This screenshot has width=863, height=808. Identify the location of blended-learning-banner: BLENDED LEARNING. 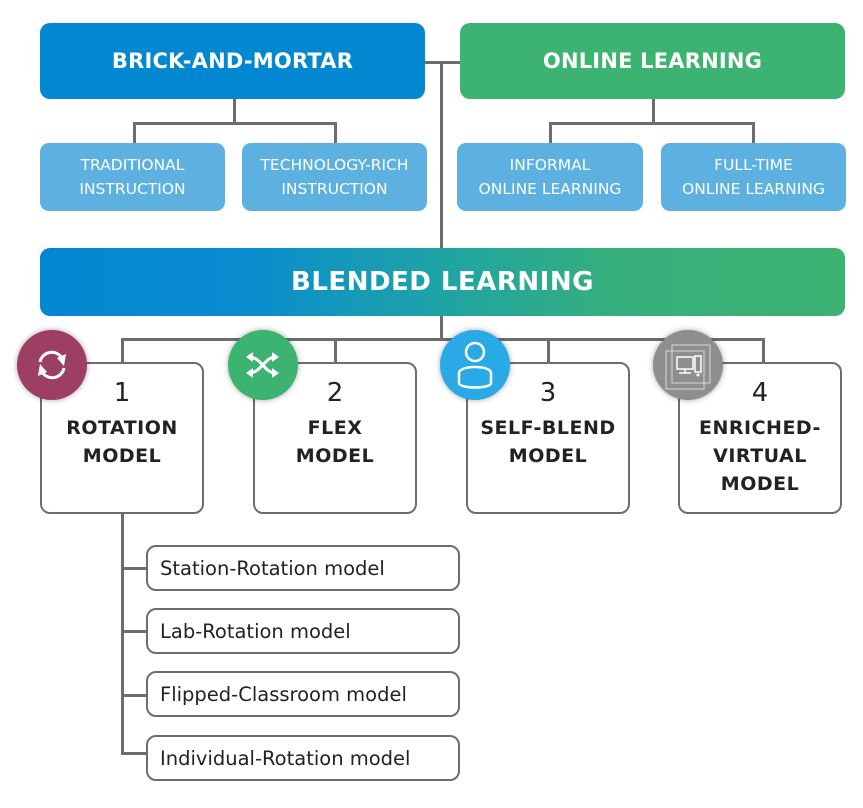
(442, 282).